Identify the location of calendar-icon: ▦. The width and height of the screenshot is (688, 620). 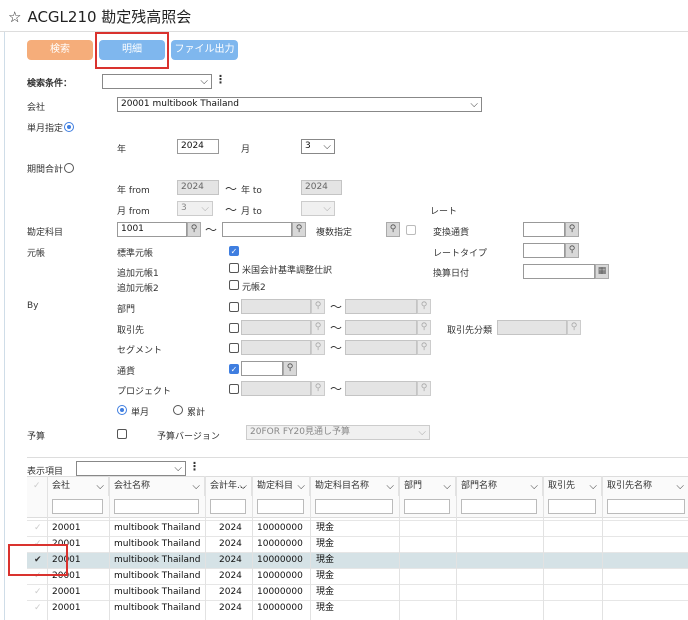
(602, 271).